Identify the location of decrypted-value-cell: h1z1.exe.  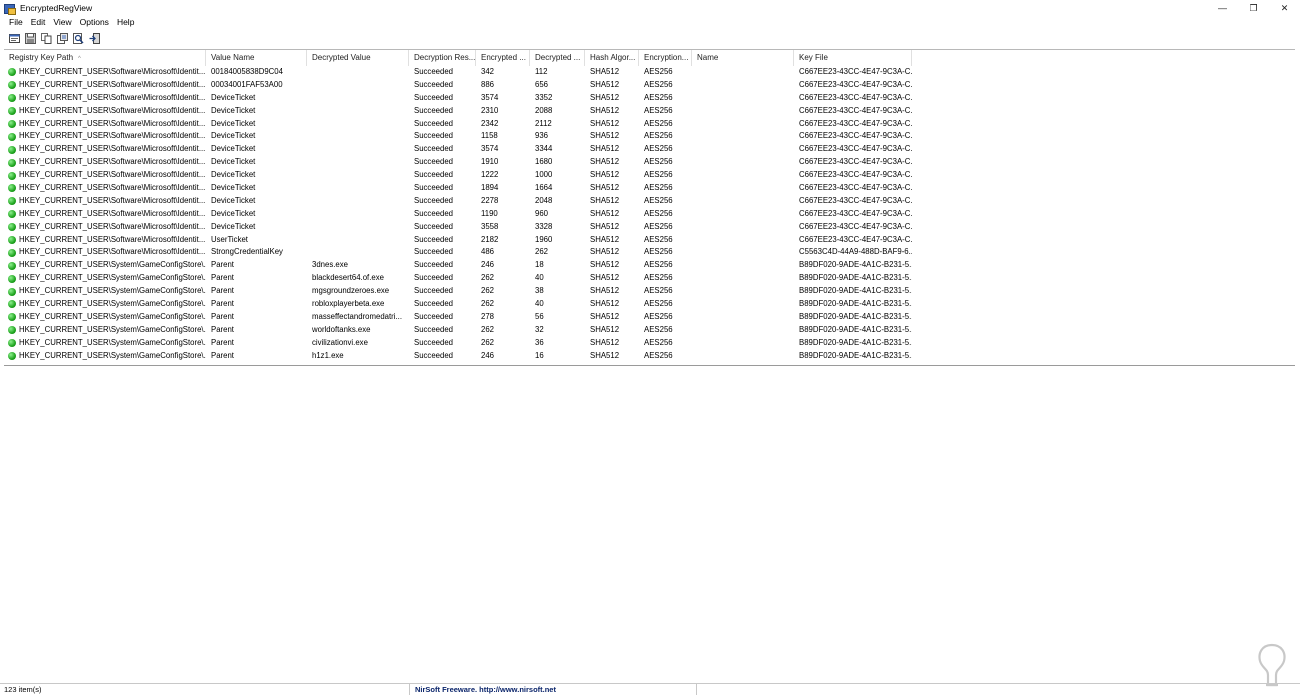
(328, 355).